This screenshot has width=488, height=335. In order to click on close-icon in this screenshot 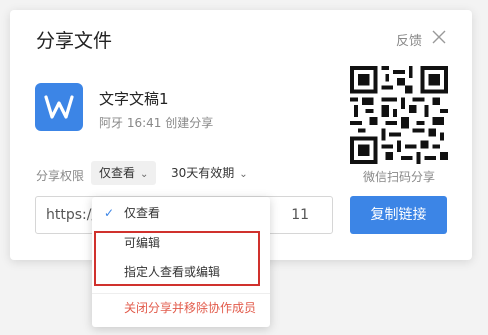, I will do `click(439, 37)`.